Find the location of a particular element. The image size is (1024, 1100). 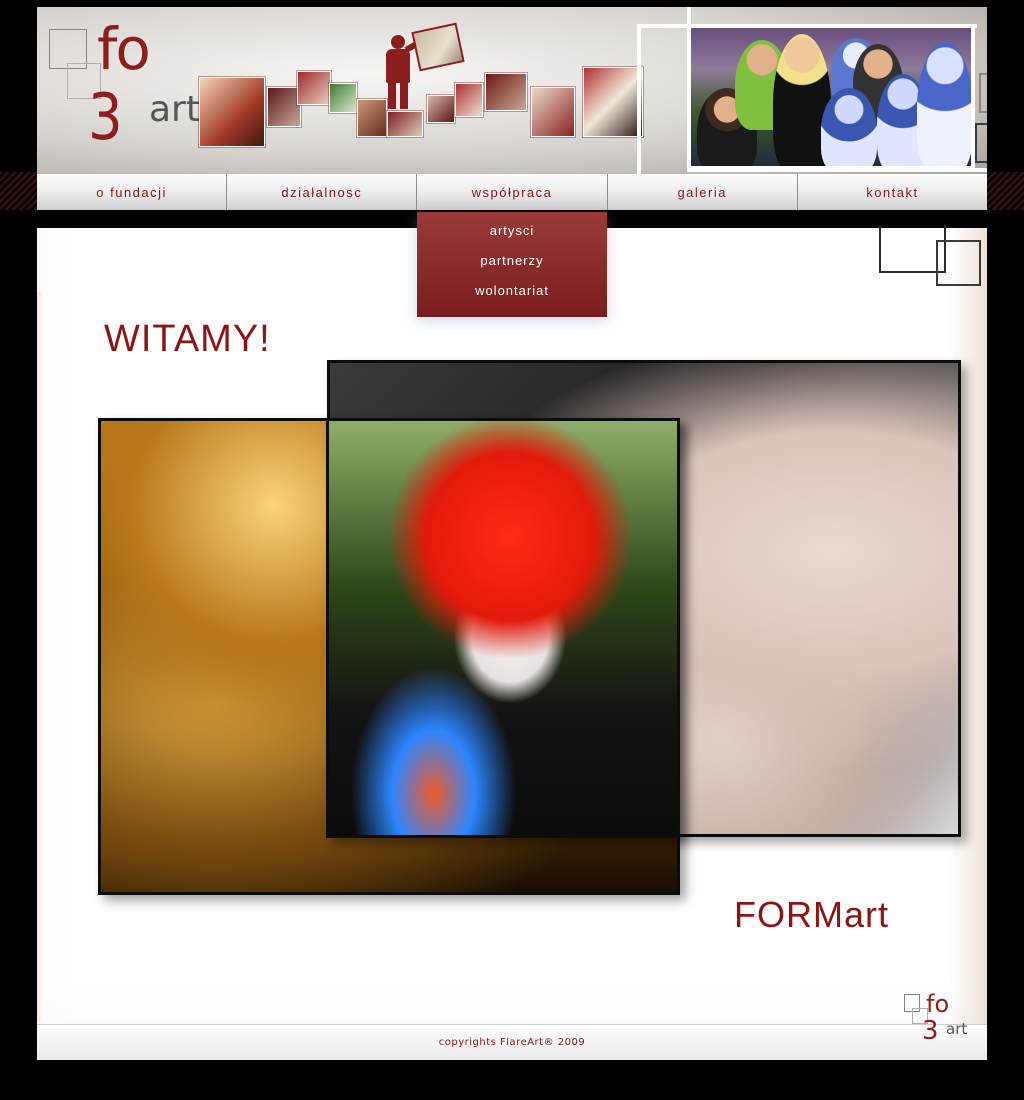

nav-item-o-fundacji: o fundacji is located at coordinates (132, 192).